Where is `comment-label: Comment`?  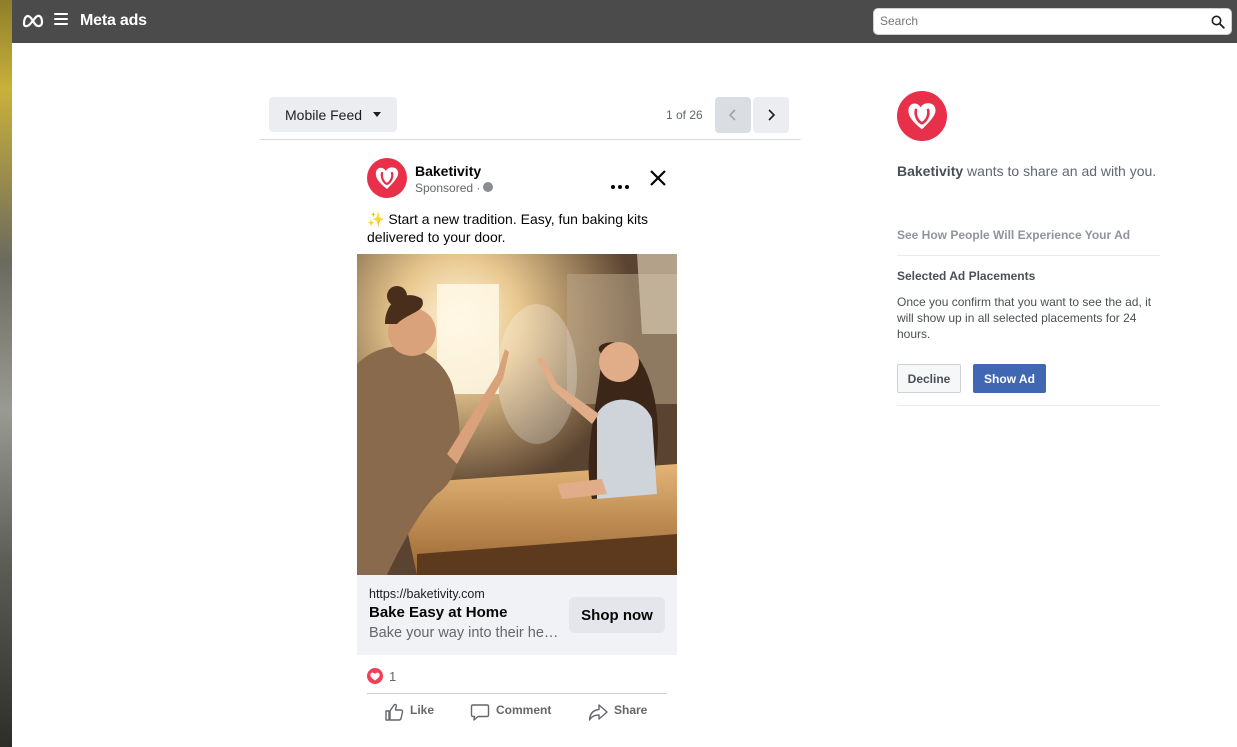 comment-label: Comment is located at coordinates (524, 710).